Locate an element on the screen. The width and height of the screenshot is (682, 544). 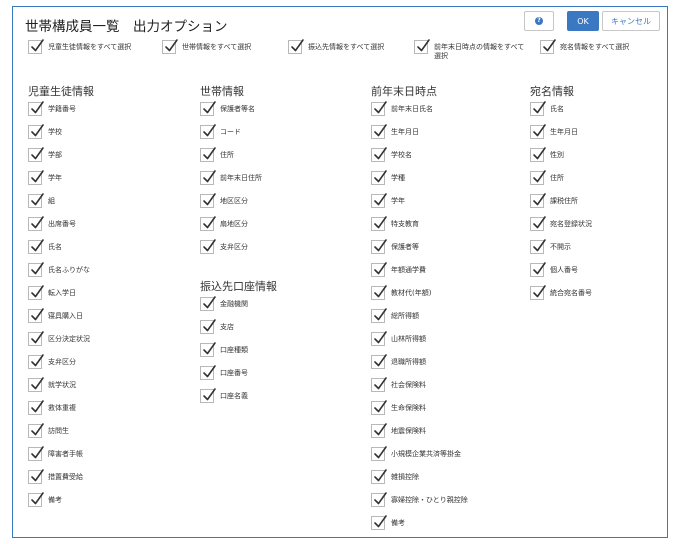
option-item-prev_year: 退職所得額 is located at coordinates (398, 362).